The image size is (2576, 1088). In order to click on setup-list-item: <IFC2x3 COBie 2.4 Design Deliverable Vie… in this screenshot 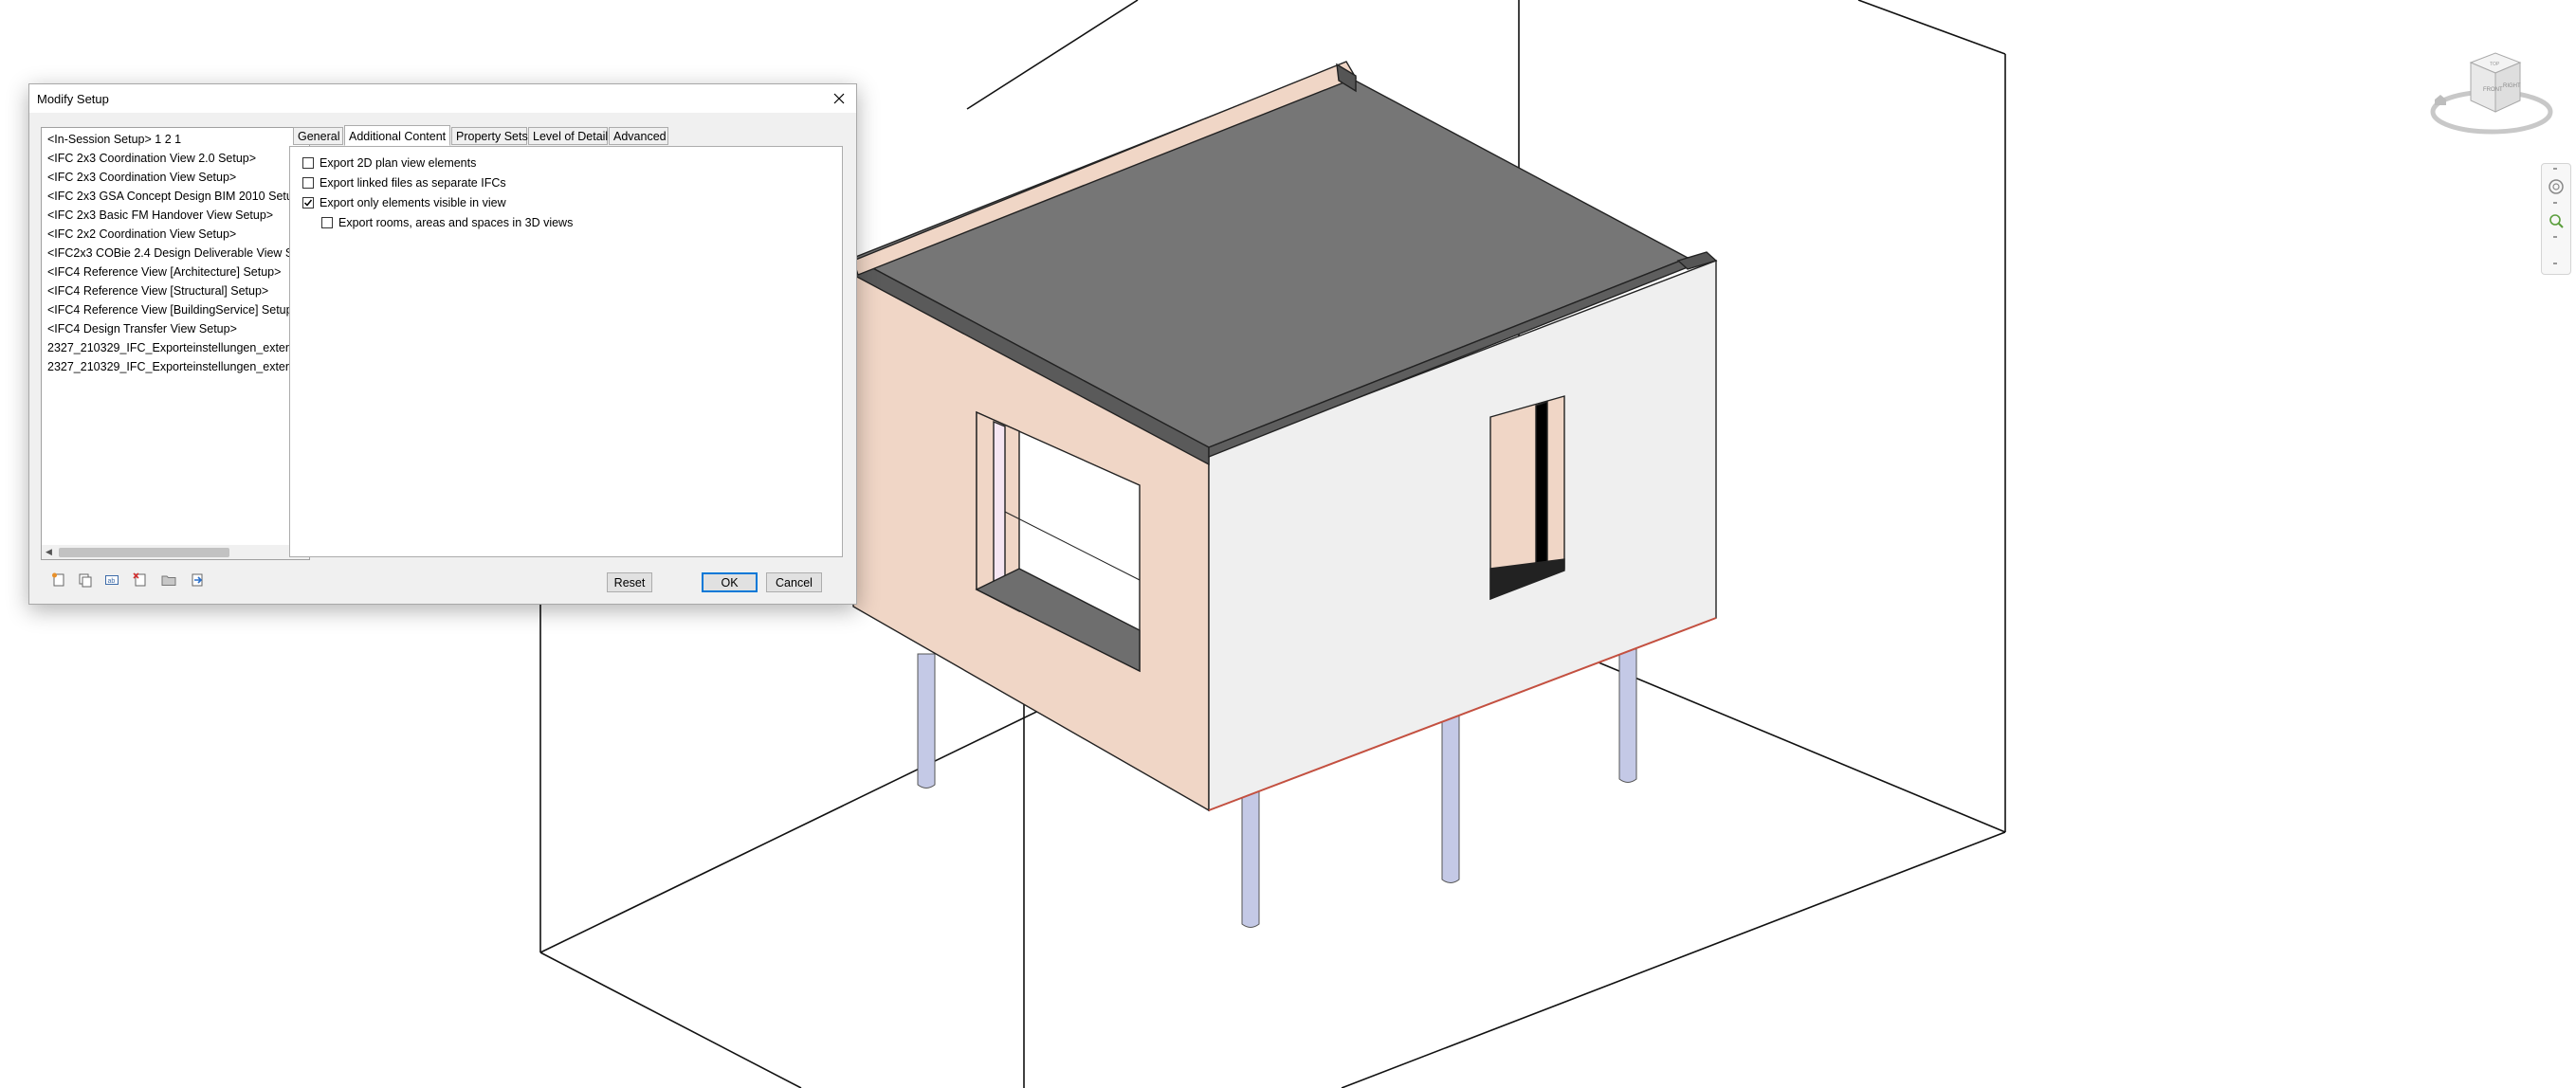, I will do `click(178, 253)`.